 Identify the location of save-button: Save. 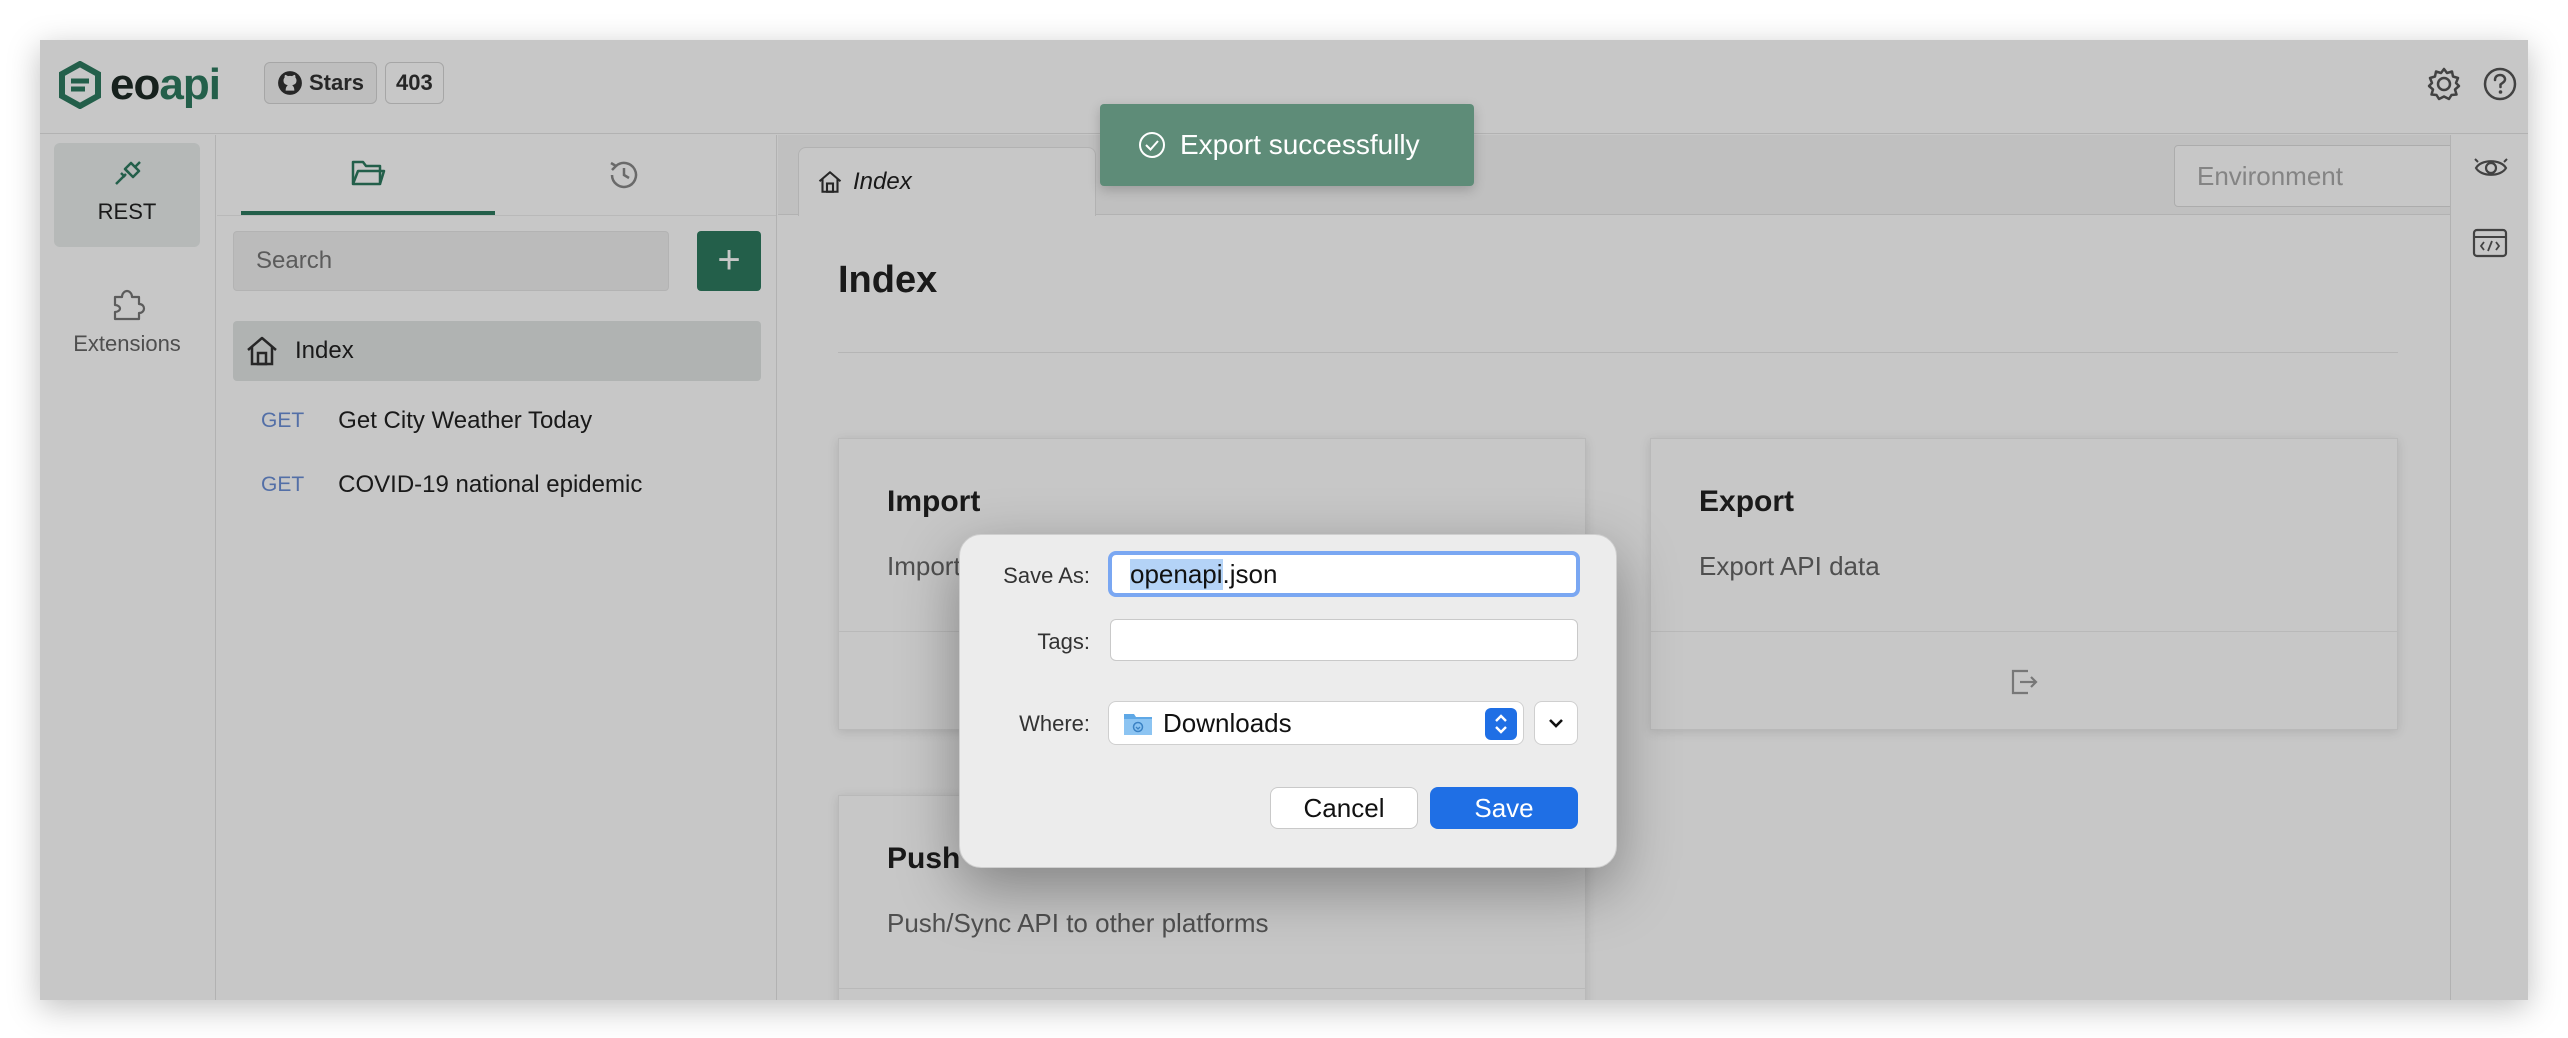
(1504, 808).